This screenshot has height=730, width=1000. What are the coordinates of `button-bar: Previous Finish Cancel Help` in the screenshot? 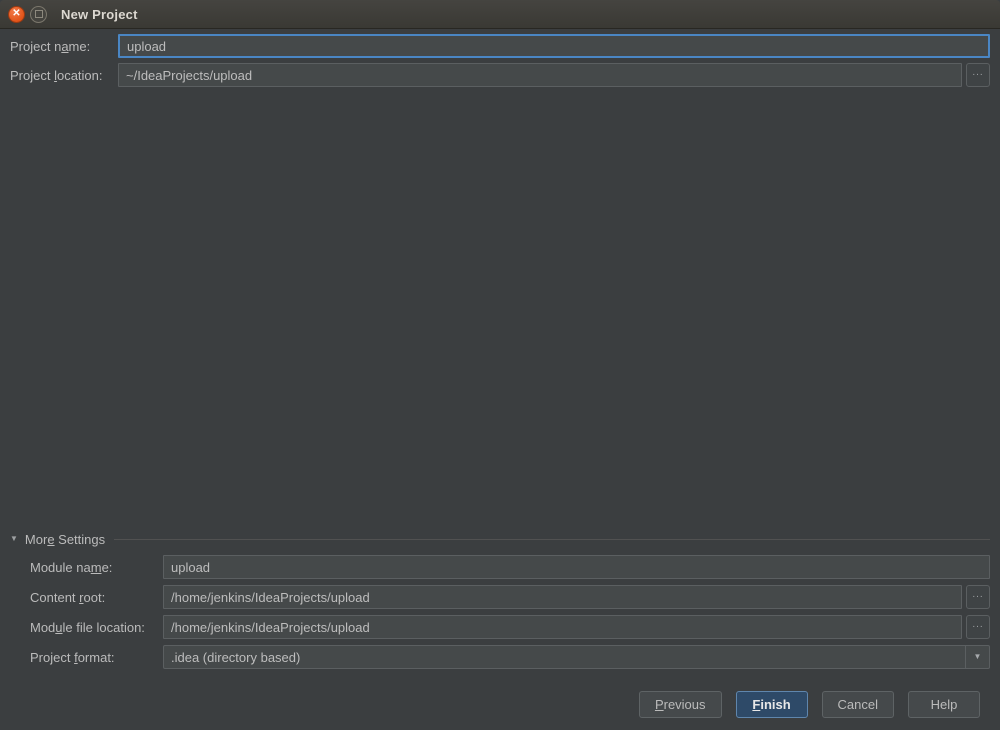 It's located at (500, 702).